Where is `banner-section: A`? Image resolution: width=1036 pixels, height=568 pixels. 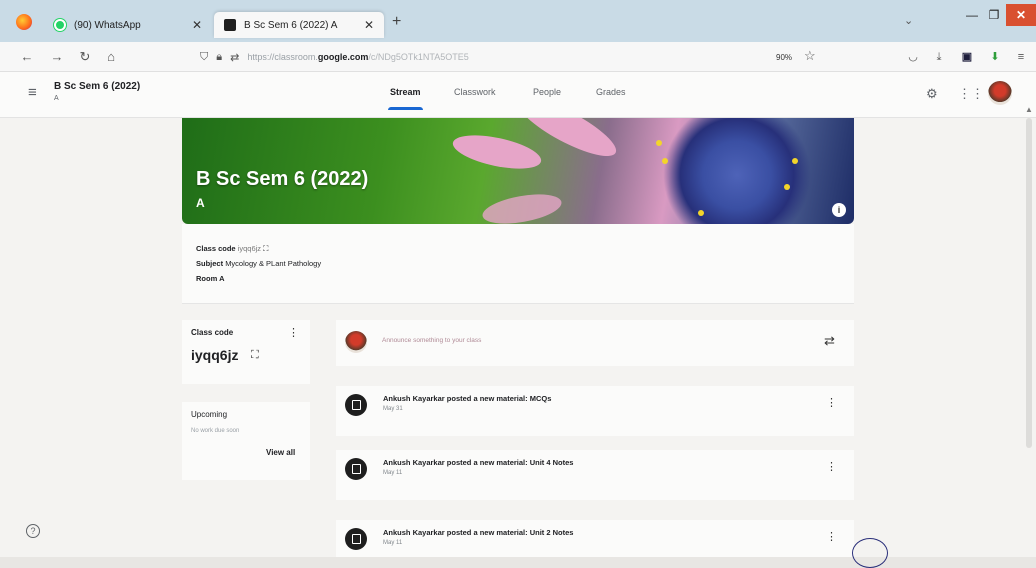
banner-section: A is located at coordinates (200, 203).